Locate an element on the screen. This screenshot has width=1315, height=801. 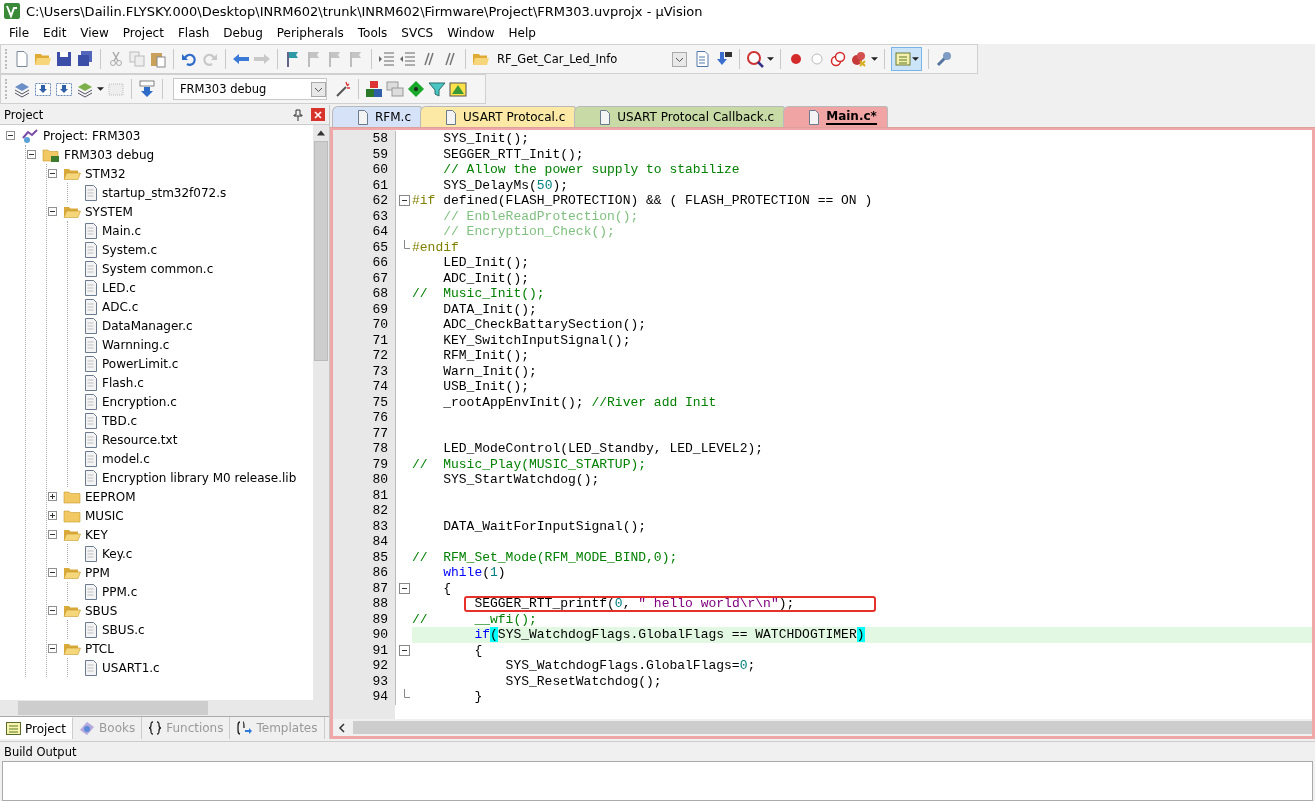
line-number: 61 is located at coordinates (380, 185).